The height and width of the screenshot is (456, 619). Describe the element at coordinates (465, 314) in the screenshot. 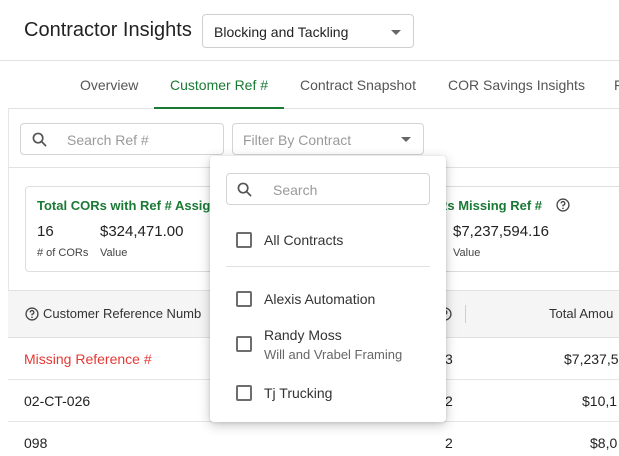

I see `column-divider` at that location.